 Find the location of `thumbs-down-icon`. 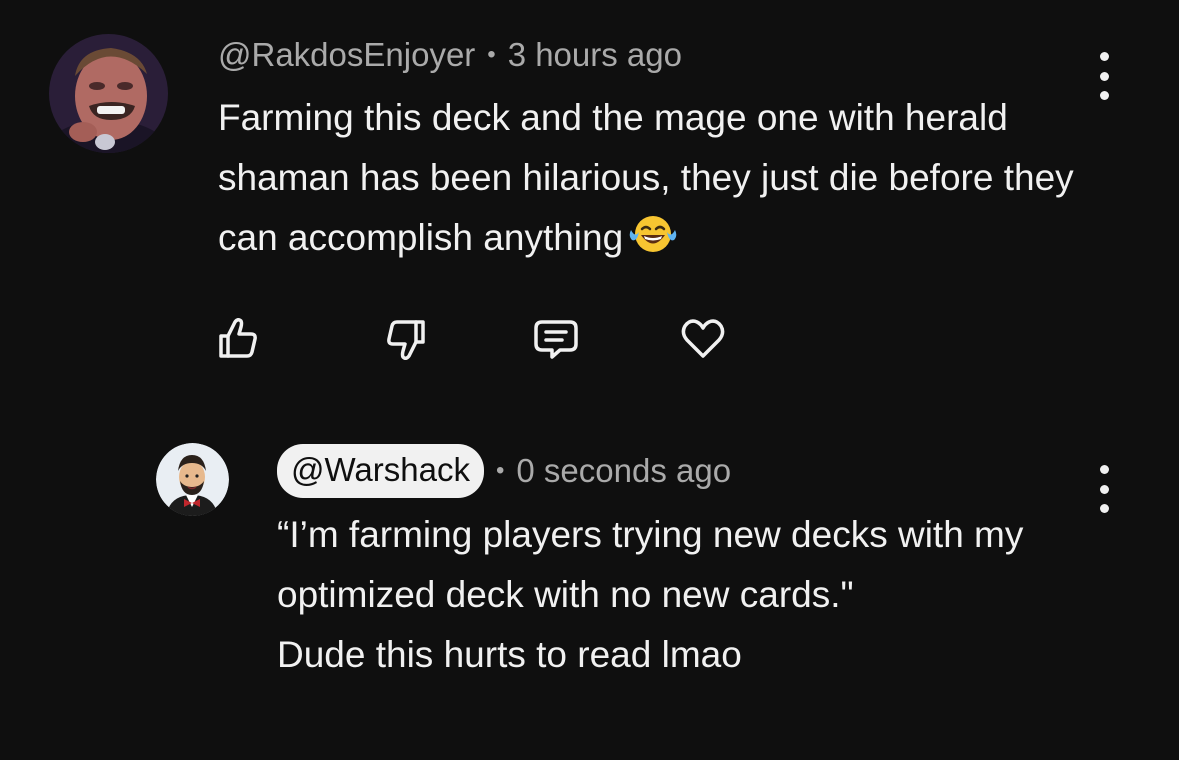

thumbs-down-icon is located at coordinates (406, 340).